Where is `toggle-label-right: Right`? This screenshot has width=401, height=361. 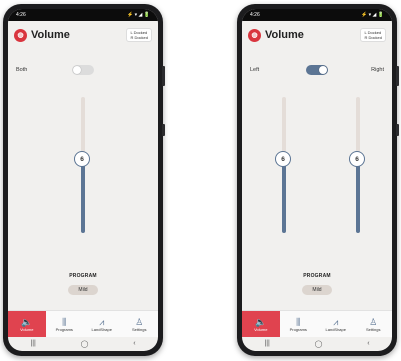 toggle-label-right: Right is located at coordinates (377, 70).